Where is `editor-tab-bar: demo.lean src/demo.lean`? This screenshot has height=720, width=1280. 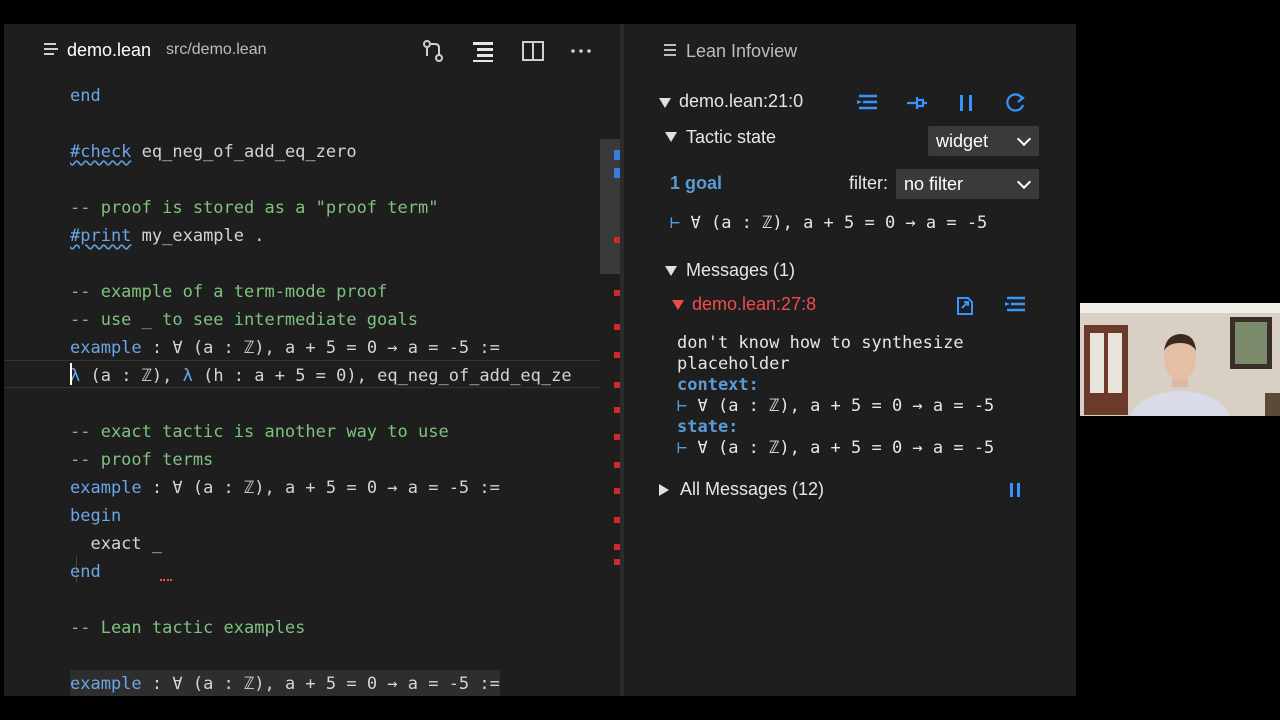 editor-tab-bar: demo.lean src/demo.lean is located at coordinates (312, 51).